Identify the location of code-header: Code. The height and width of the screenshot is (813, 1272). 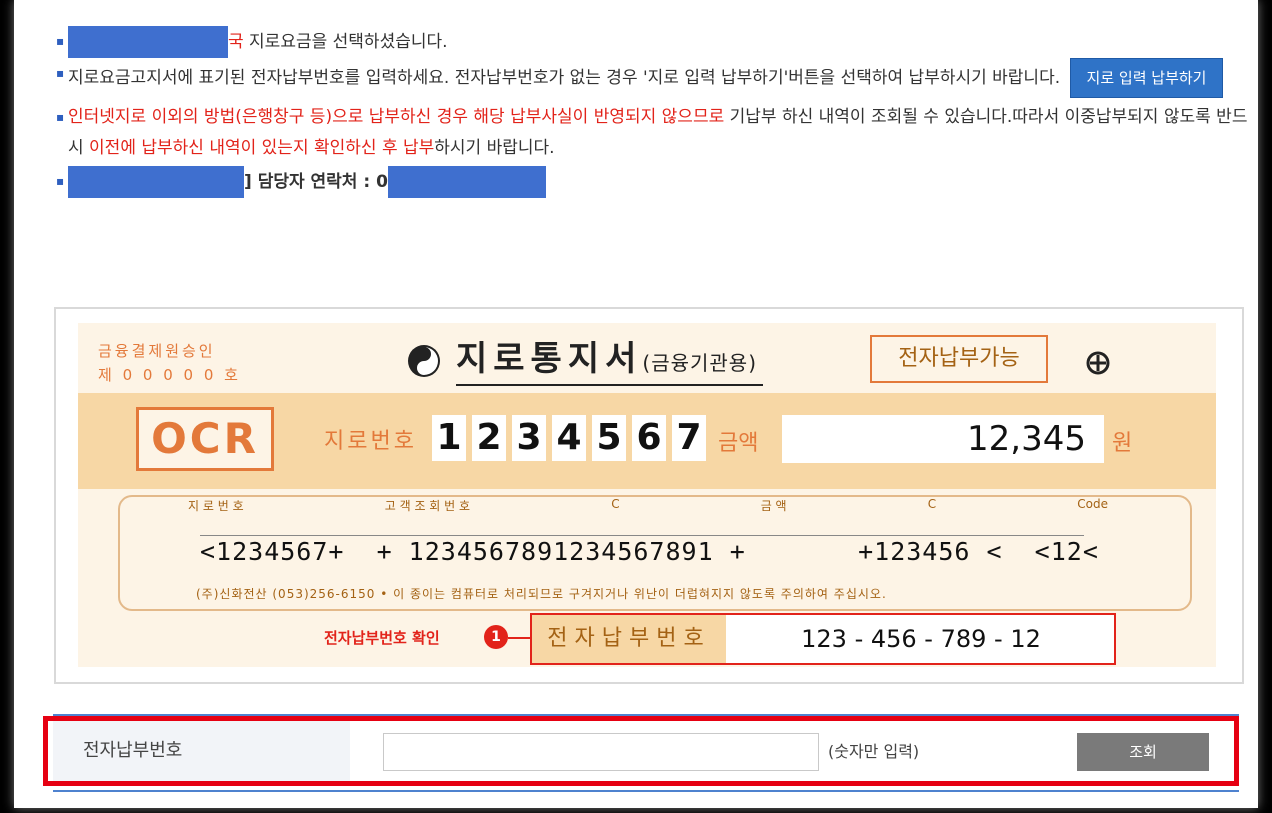
(1092, 504).